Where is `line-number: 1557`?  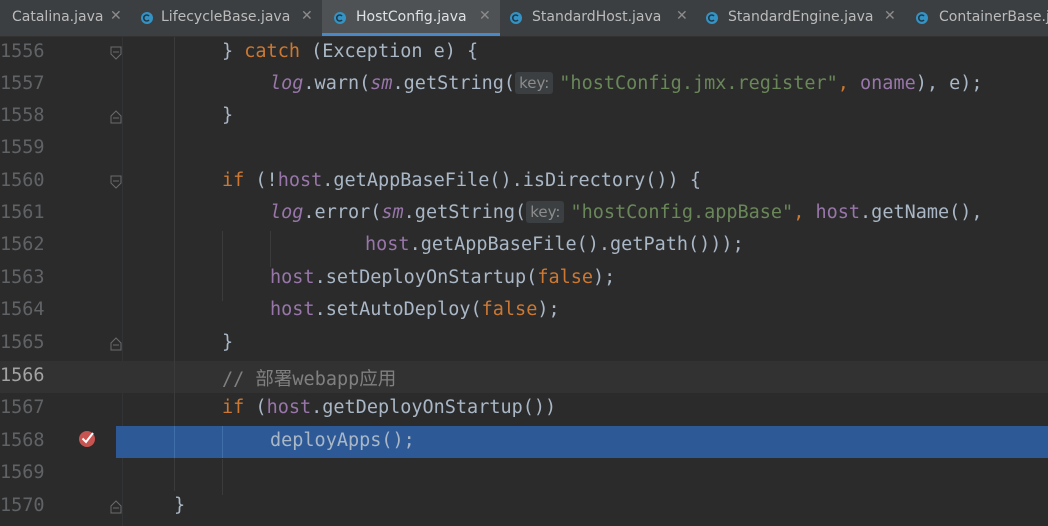
line-number: 1557 is located at coordinates (22, 83).